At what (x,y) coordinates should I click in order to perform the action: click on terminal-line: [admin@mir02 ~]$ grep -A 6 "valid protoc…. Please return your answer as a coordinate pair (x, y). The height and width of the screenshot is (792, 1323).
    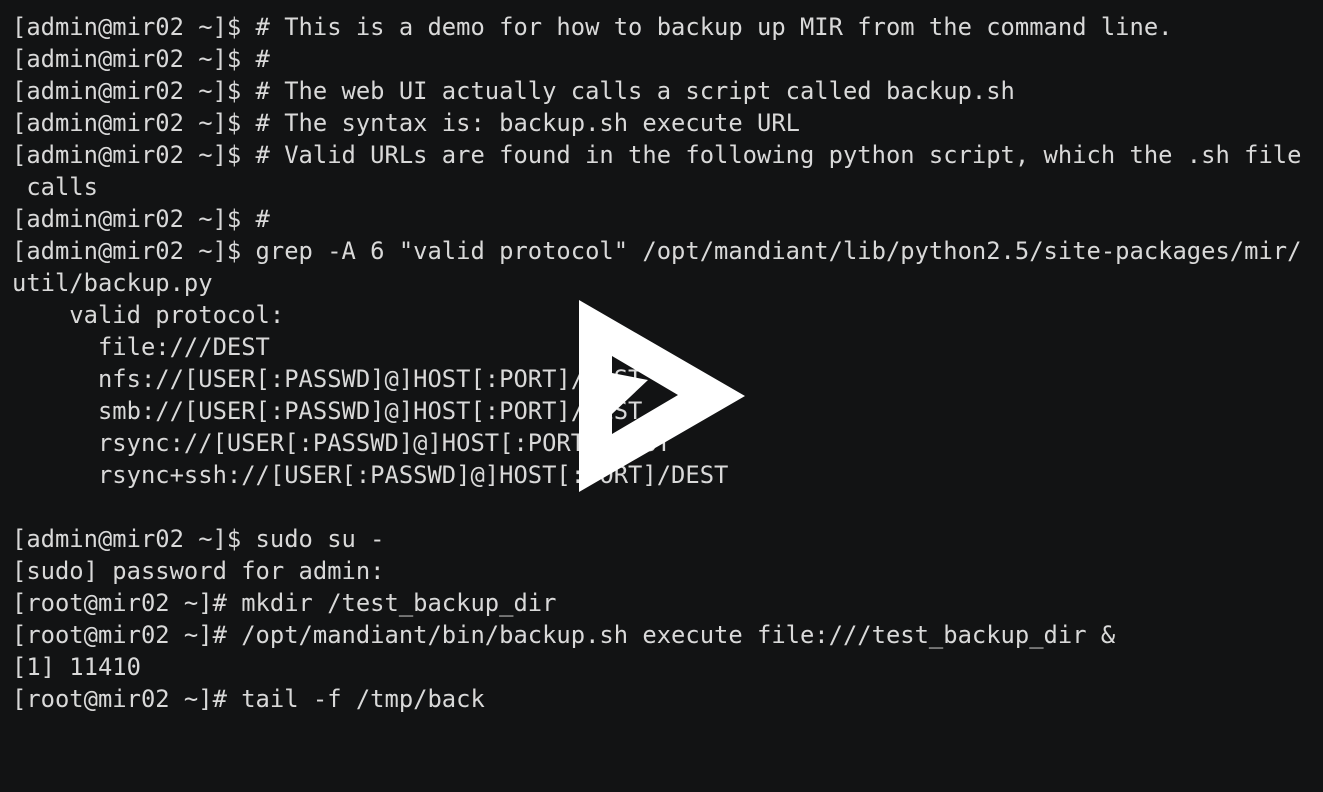
    Looking at the image, I should click on (657, 251).